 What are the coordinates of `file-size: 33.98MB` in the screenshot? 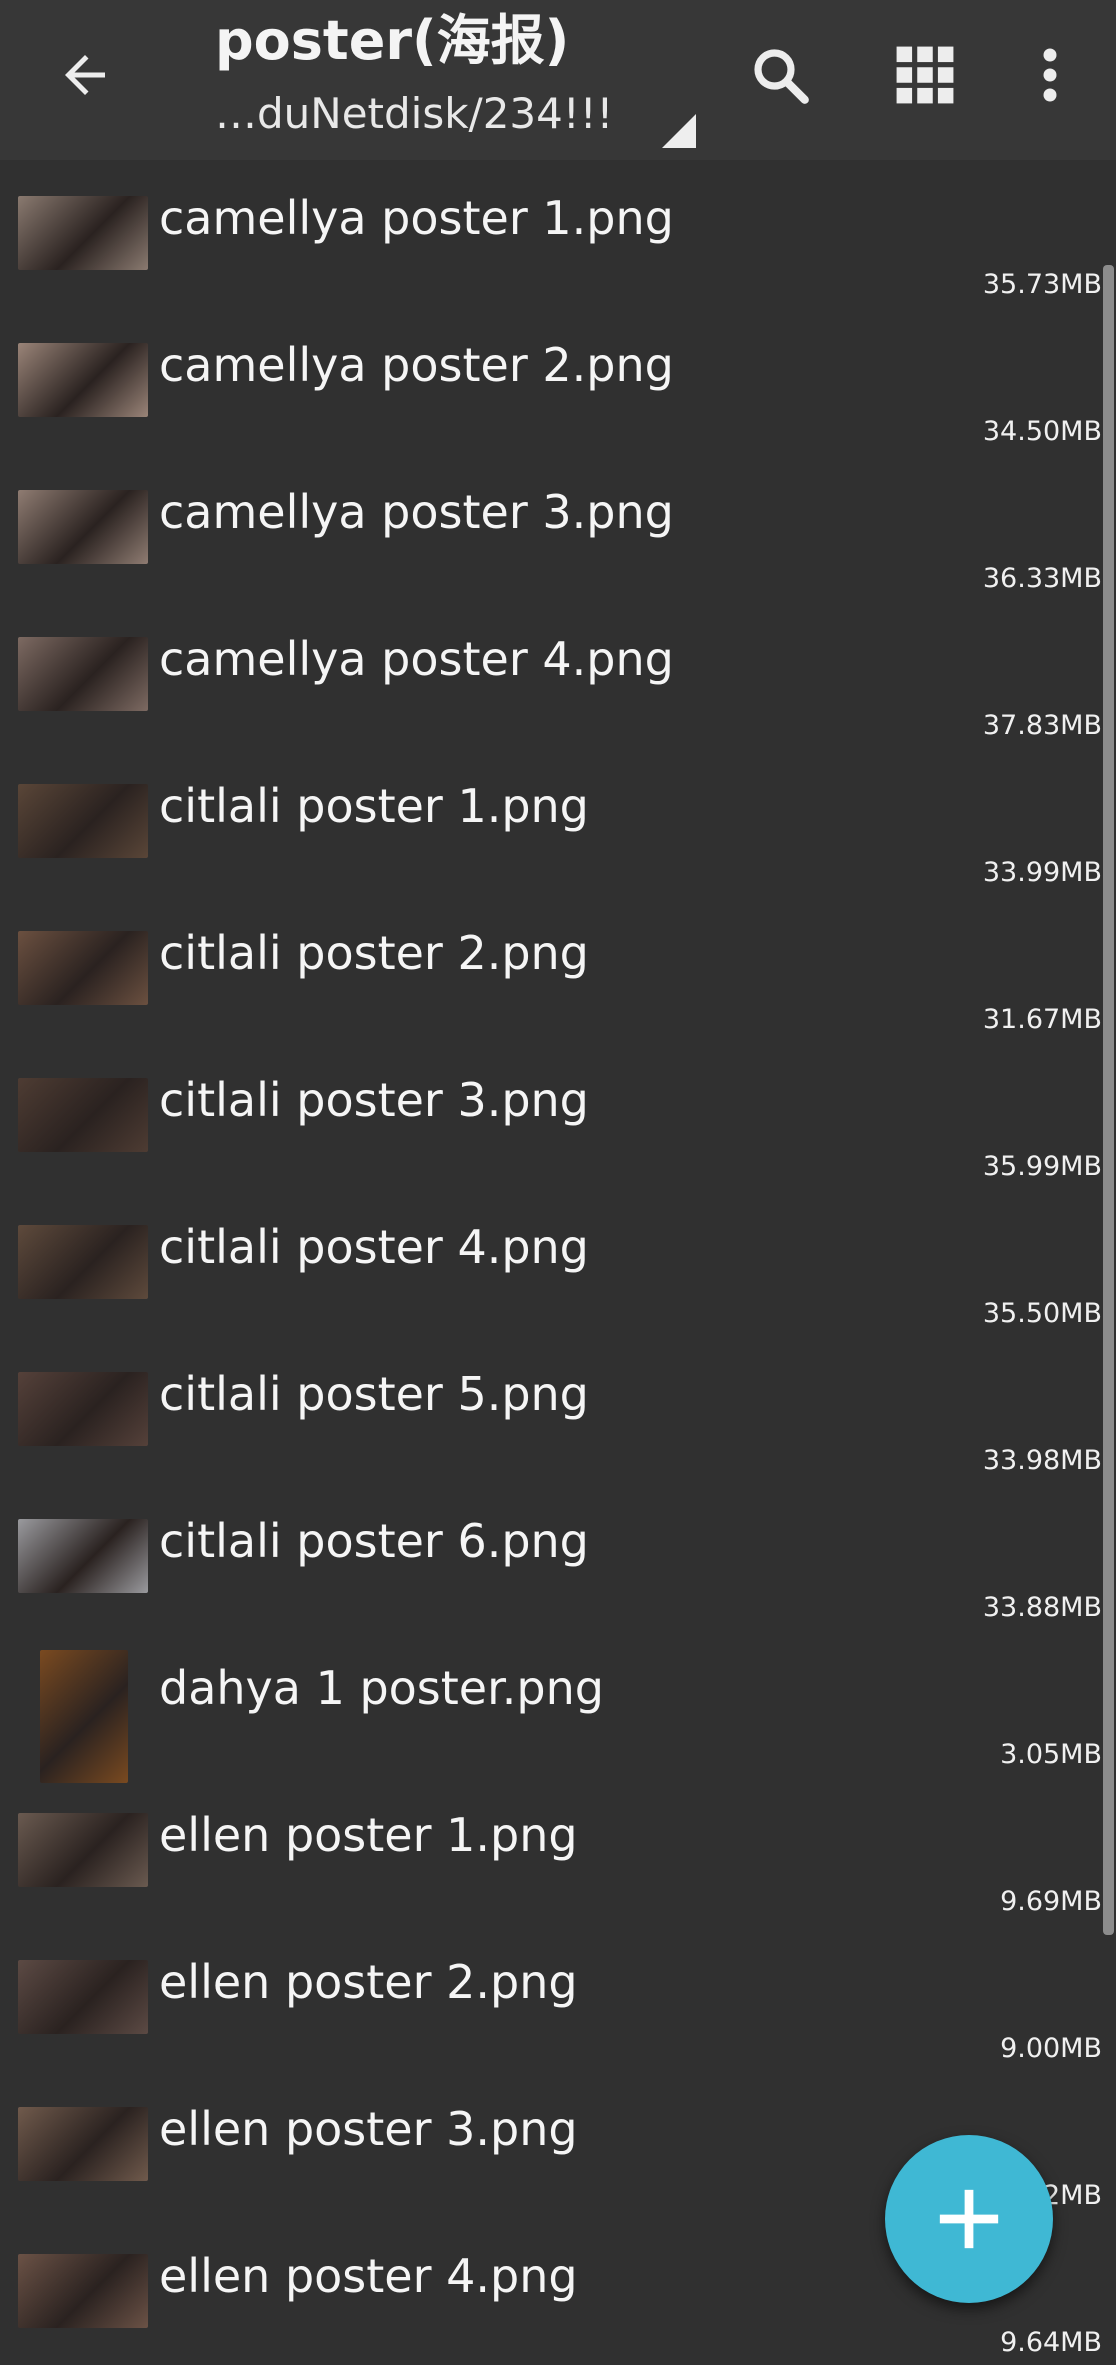 It's located at (1042, 1460).